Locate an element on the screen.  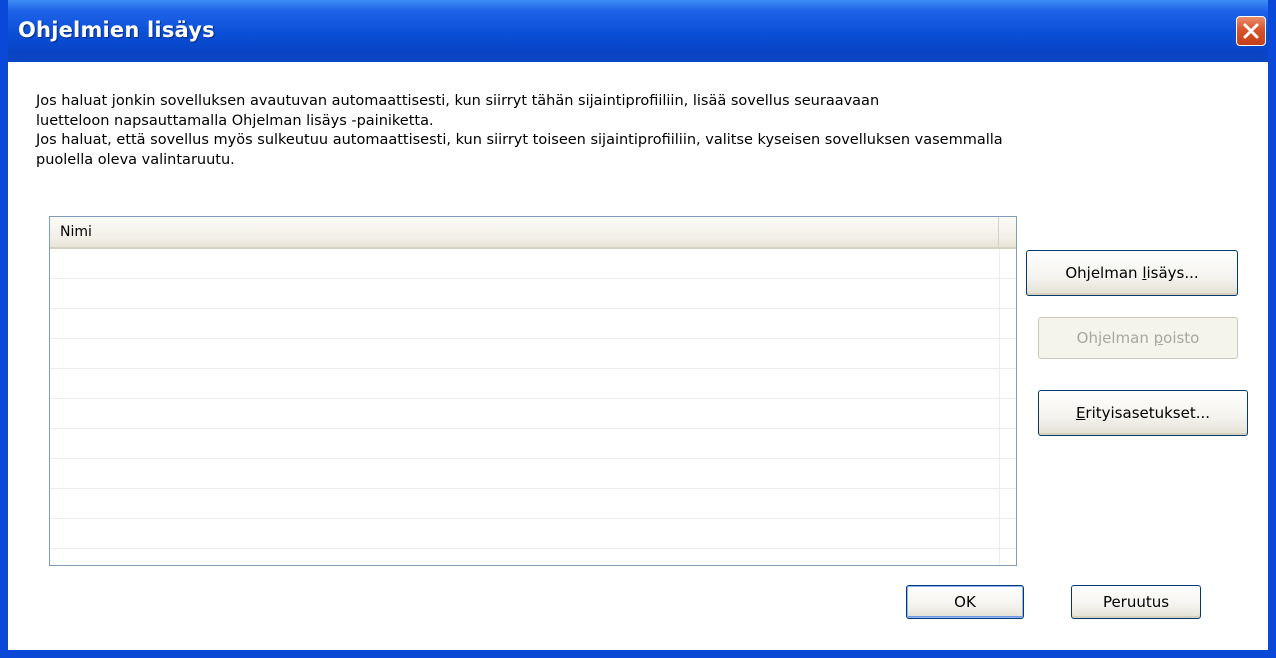
column-header-name: Nimi is located at coordinates (524, 232).